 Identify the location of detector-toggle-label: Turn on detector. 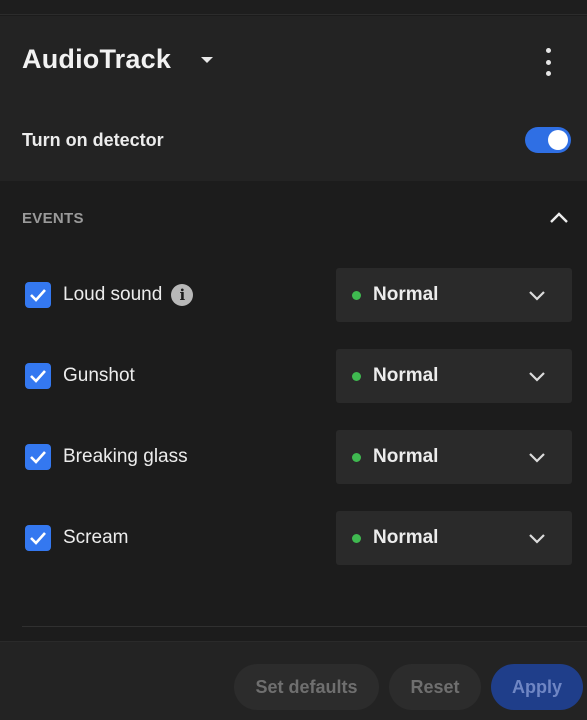
(93, 139).